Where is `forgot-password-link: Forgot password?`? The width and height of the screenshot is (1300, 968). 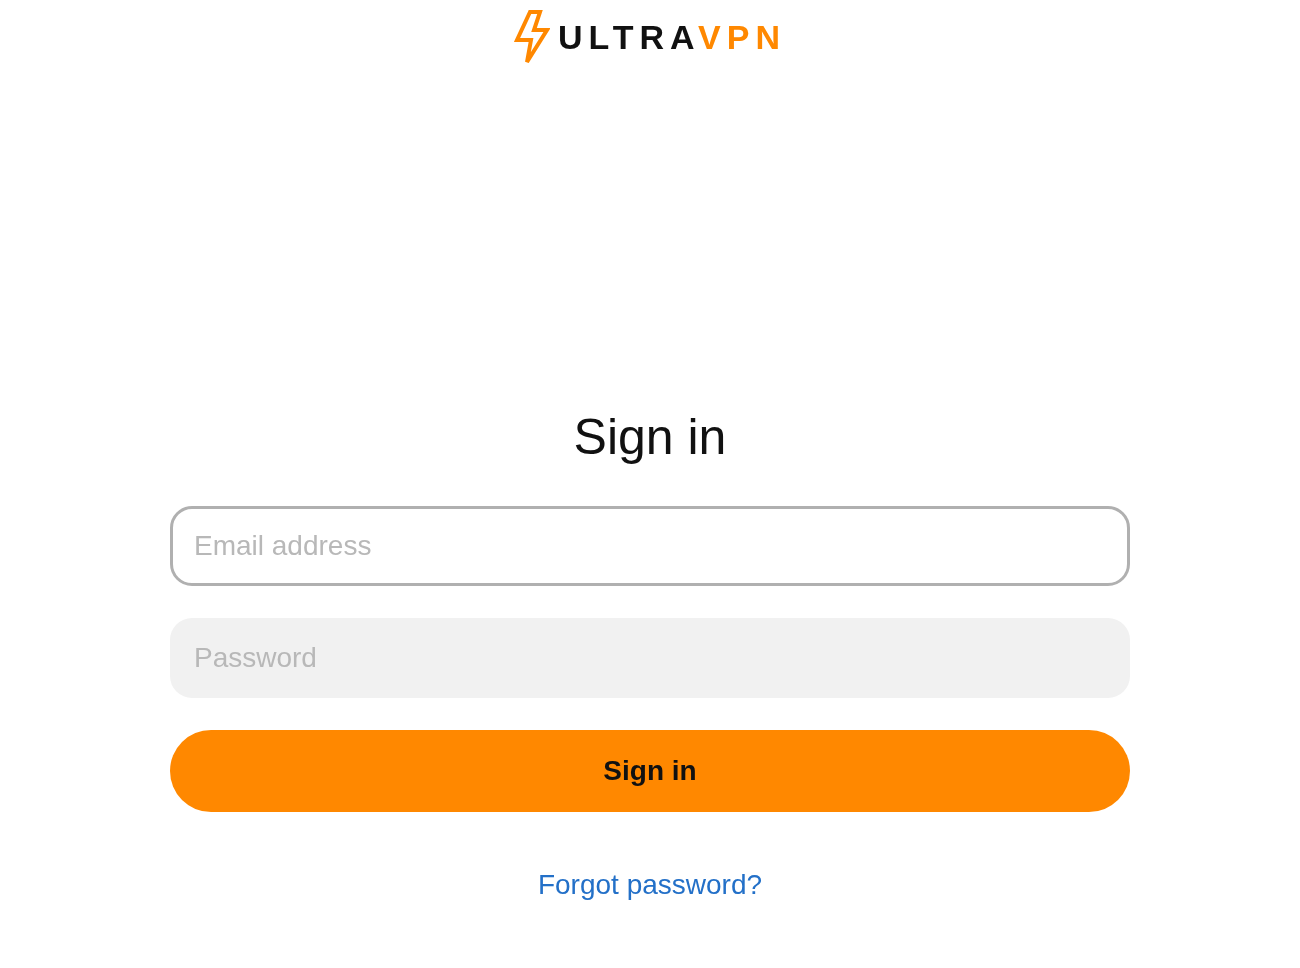
forgot-password-link: Forgot password? is located at coordinates (650, 885).